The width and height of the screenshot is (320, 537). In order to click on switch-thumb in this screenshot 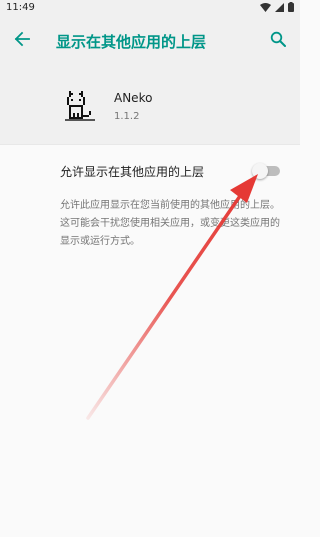, I will do `click(260, 171)`.